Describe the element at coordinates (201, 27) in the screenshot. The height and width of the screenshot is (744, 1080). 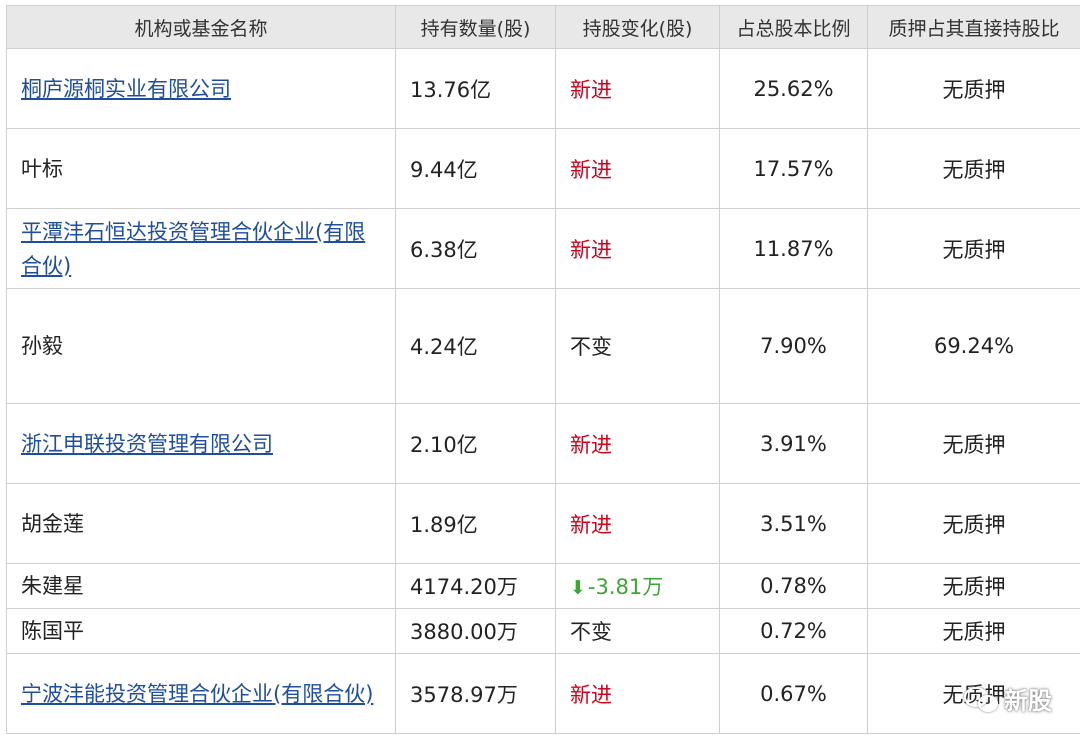
I see `col-header-name: 机构或基金名称` at that location.